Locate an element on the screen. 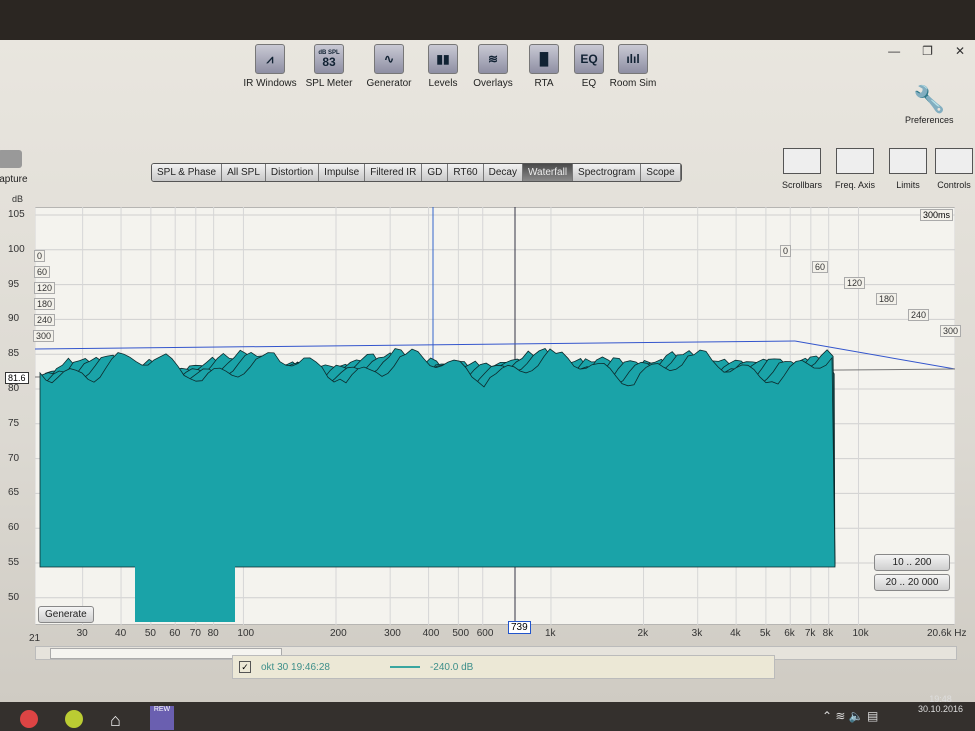 The image size is (975, 731). x-tick-label: 50 is located at coordinates (150, 633).